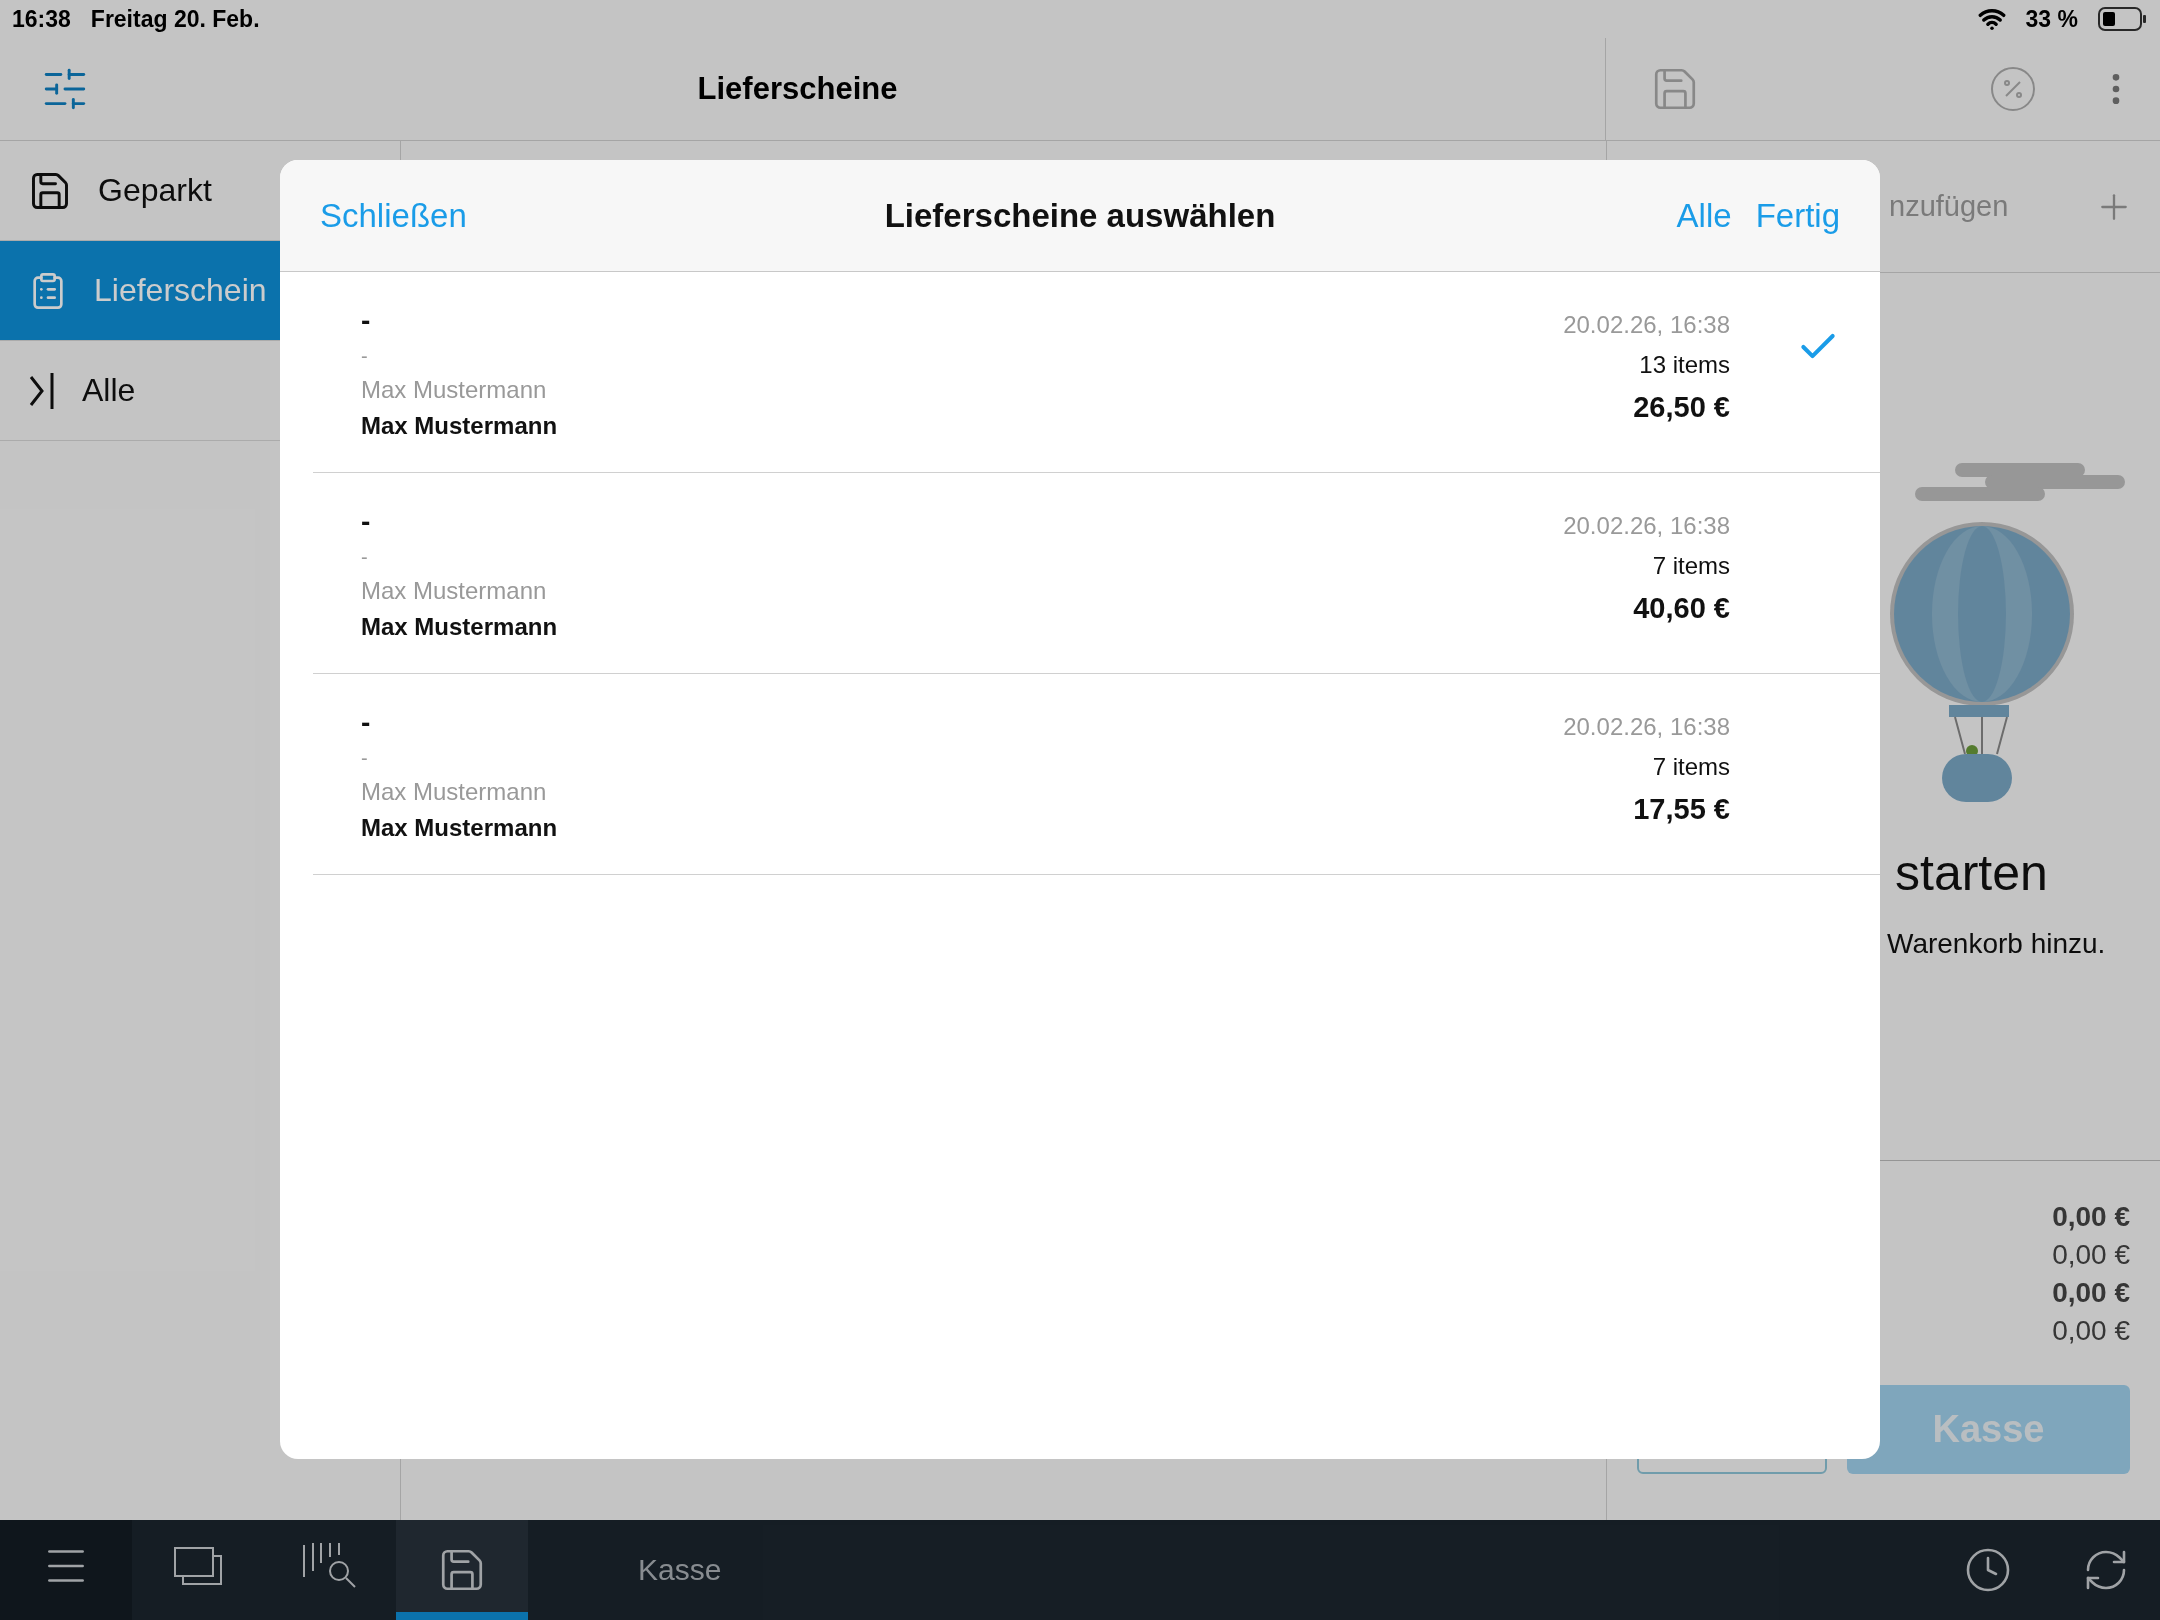 This screenshot has width=2160, height=1620. What do you see at coordinates (1684, 364) in the screenshot?
I see `row-item-count: 13 items` at bounding box center [1684, 364].